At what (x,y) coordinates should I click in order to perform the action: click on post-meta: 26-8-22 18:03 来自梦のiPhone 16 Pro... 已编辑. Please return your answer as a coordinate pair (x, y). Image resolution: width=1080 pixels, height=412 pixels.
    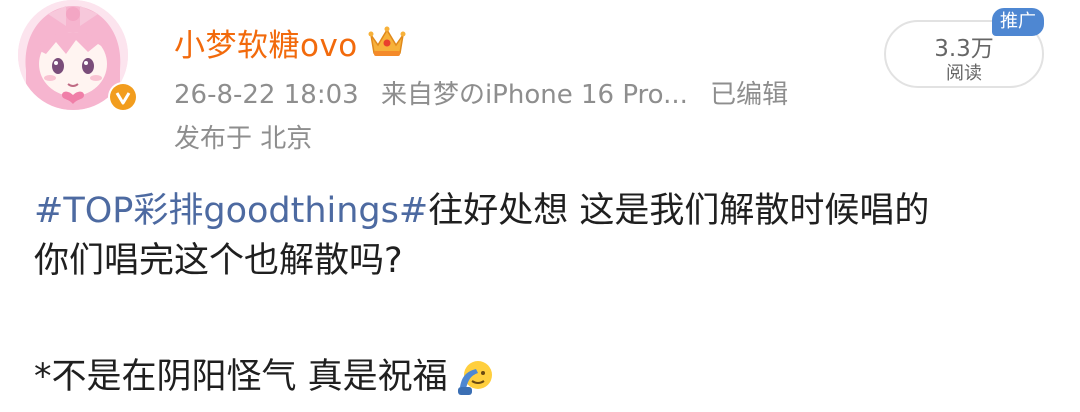
    Looking at the image, I should click on (488, 92).